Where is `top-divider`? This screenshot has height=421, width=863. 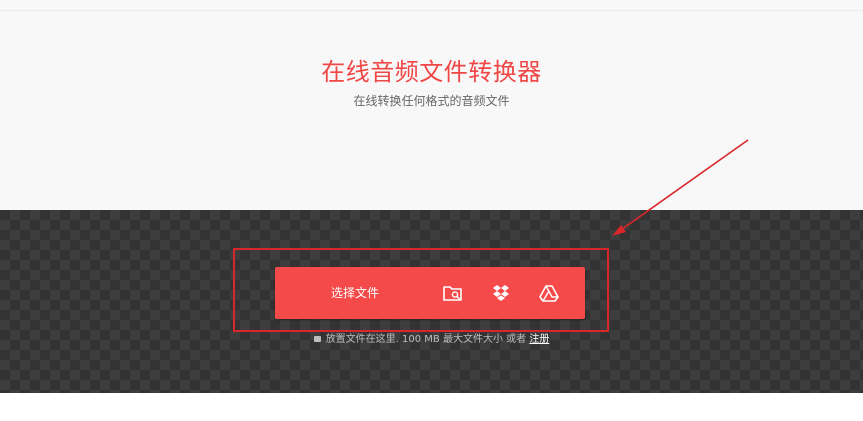 top-divider is located at coordinates (431, 10).